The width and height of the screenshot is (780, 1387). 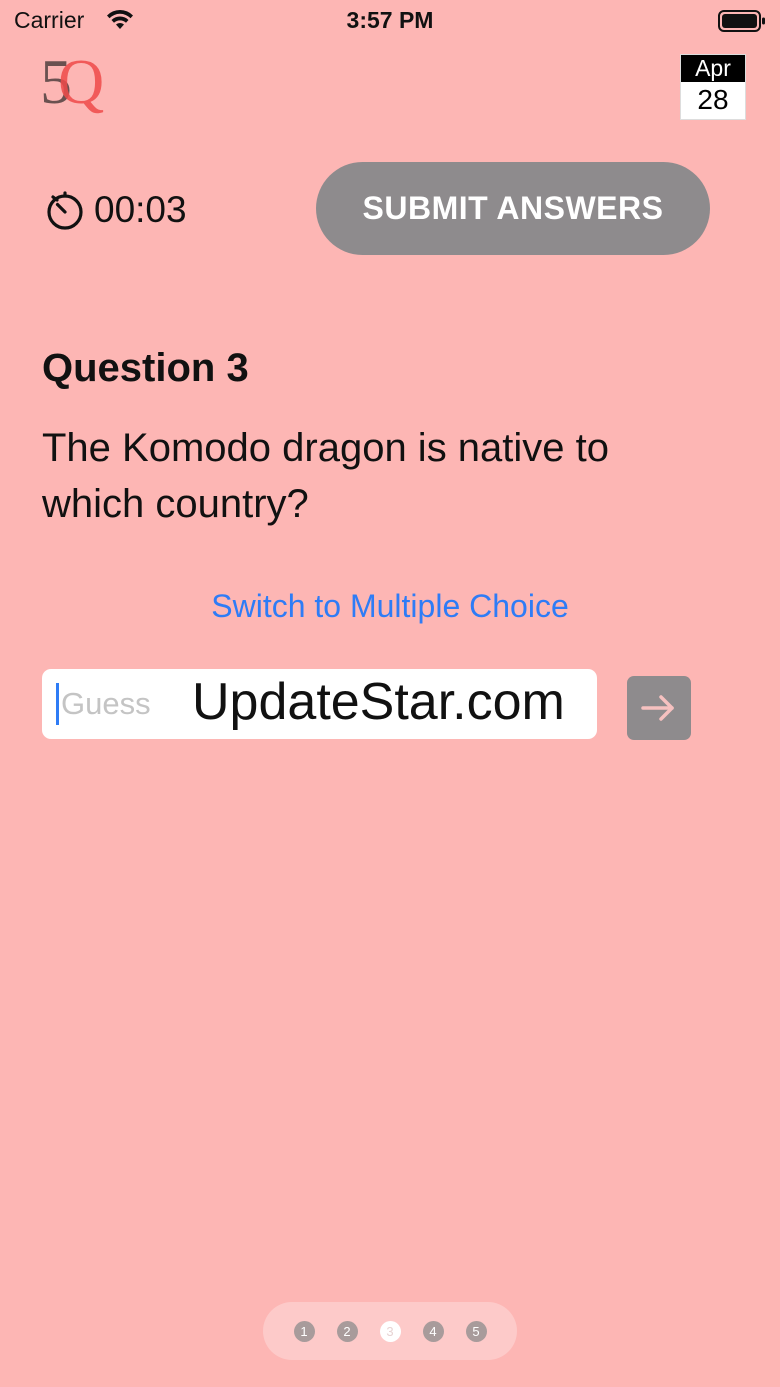 What do you see at coordinates (390, 606) in the screenshot?
I see `switch-to-multiple-choice-link: Switch to Multiple Choice` at bounding box center [390, 606].